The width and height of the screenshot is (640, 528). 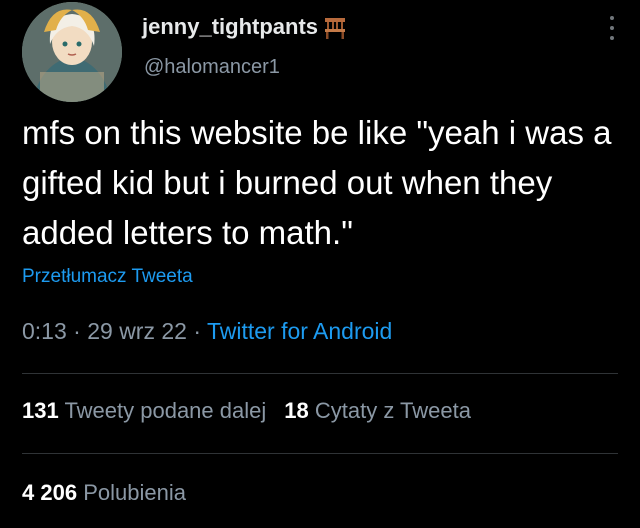 I want to click on quotes-count: 18, so click(x=296, y=410).